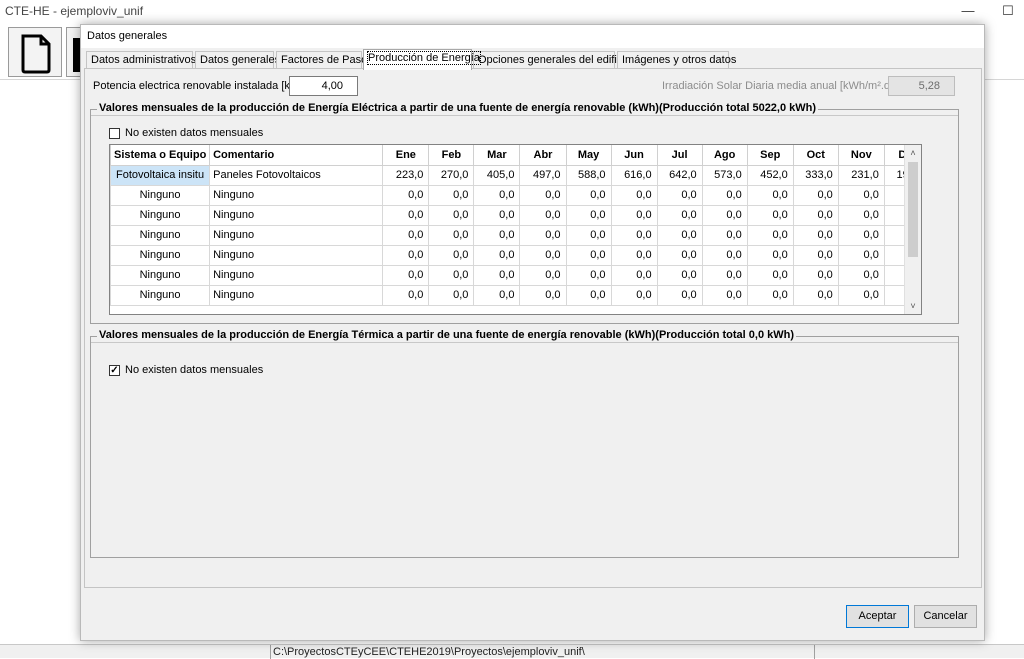 The height and width of the screenshot is (659, 1024). Describe the element at coordinates (877, 616) in the screenshot. I see `accept-button: Aceptar` at that location.